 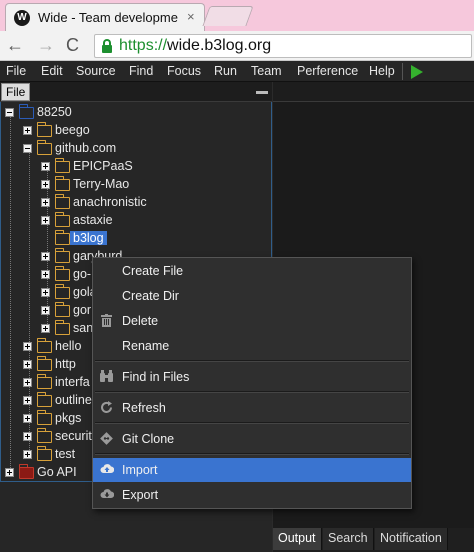 What do you see at coordinates (252, 439) in the screenshot?
I see `menu-item-git-clone: Git Clone` at bounding box center [252, 439].